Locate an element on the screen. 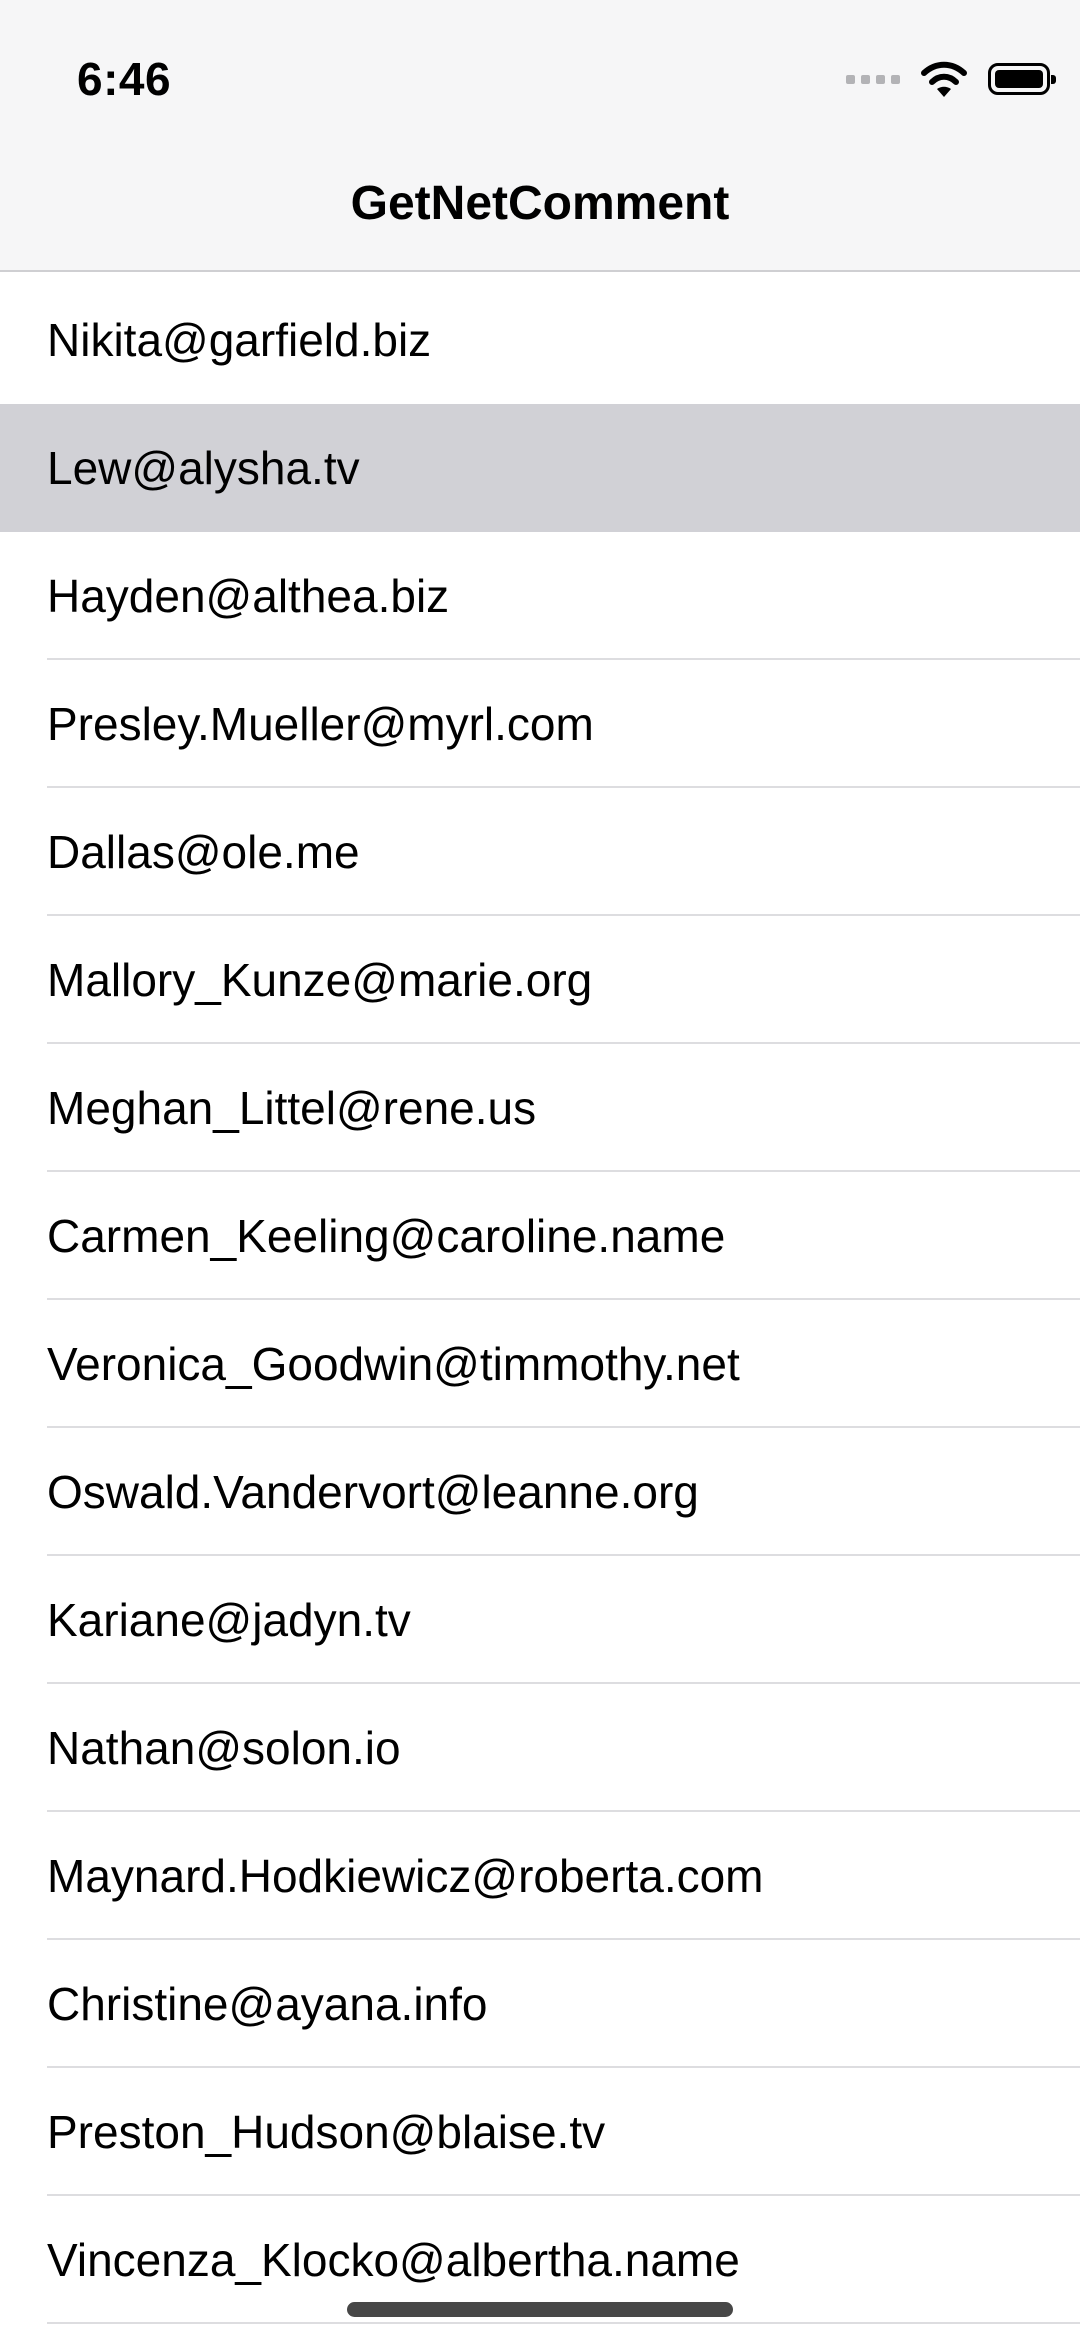  list-item: Carmen_Keeling@caroline.name is located at coordinates (540, 1236).